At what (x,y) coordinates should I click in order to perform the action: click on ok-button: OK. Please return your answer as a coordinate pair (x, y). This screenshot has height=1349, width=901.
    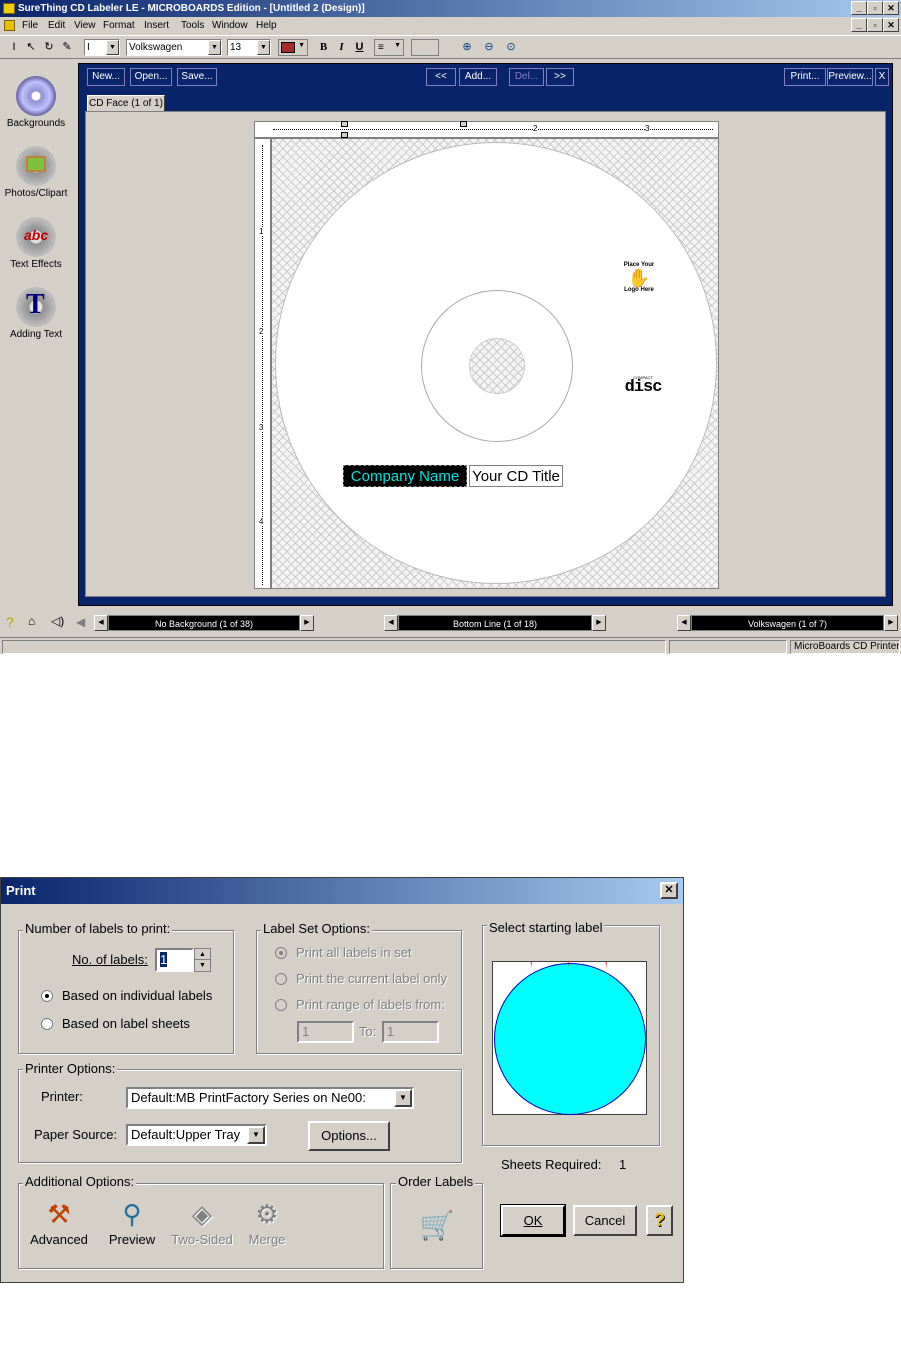
    Looking at the image, I should click on (533, 1220).